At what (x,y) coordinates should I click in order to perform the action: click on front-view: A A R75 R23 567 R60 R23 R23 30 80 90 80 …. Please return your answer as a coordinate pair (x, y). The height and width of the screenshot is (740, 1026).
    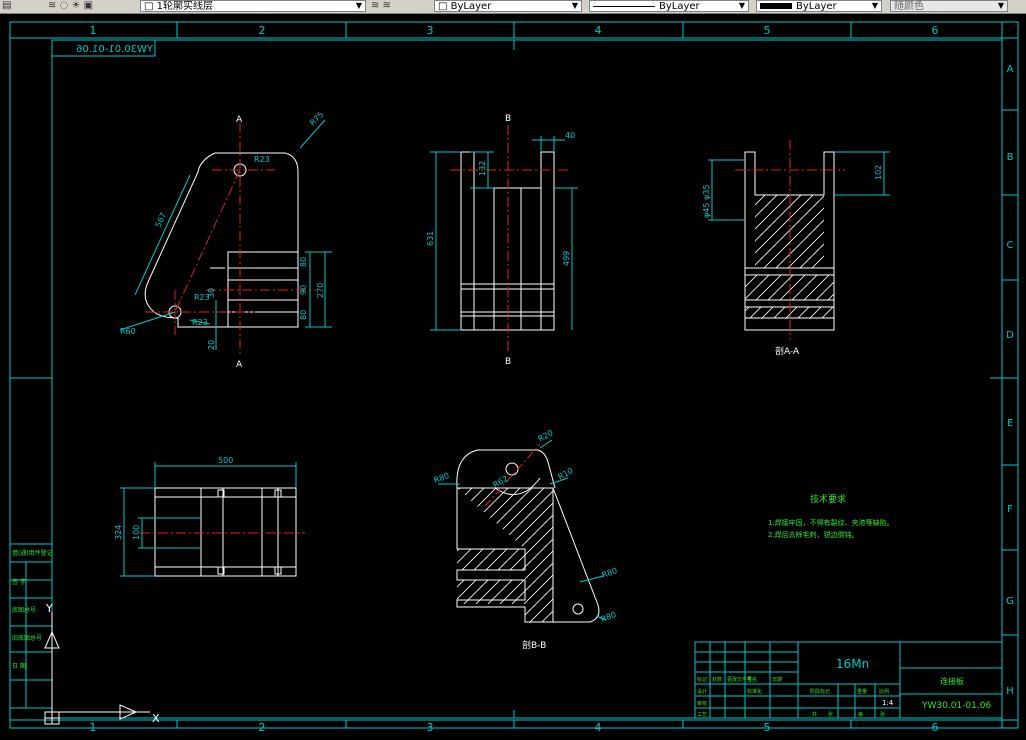
    Looking at the image, I should click on (225, 240).